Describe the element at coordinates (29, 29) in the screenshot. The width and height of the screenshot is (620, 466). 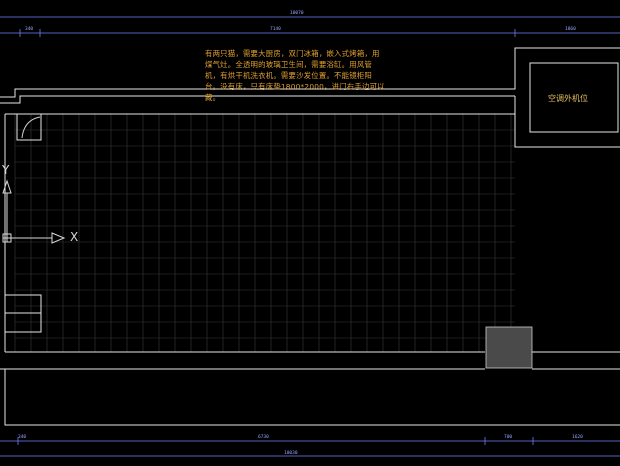
I see `dim-top-left: 340` at that location.